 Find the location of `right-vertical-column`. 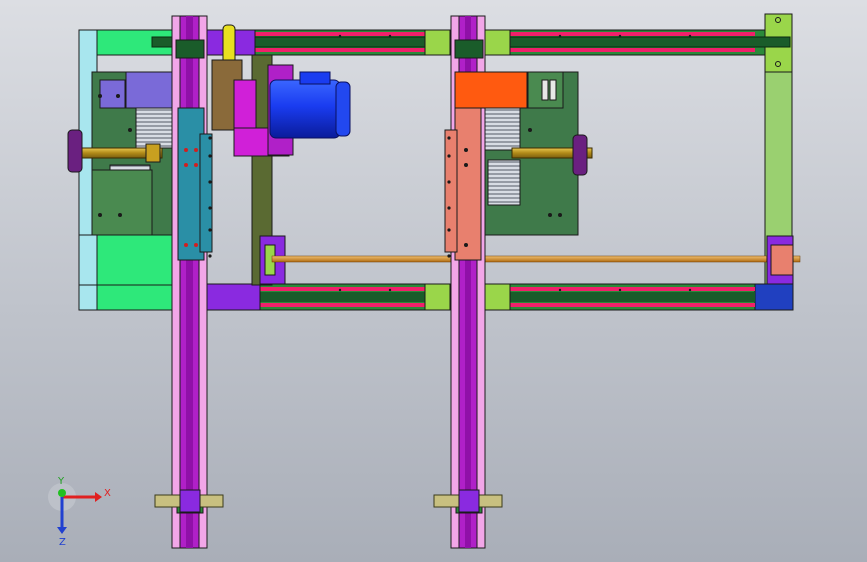

right-vertical-column is located at coordinates (486, 282).